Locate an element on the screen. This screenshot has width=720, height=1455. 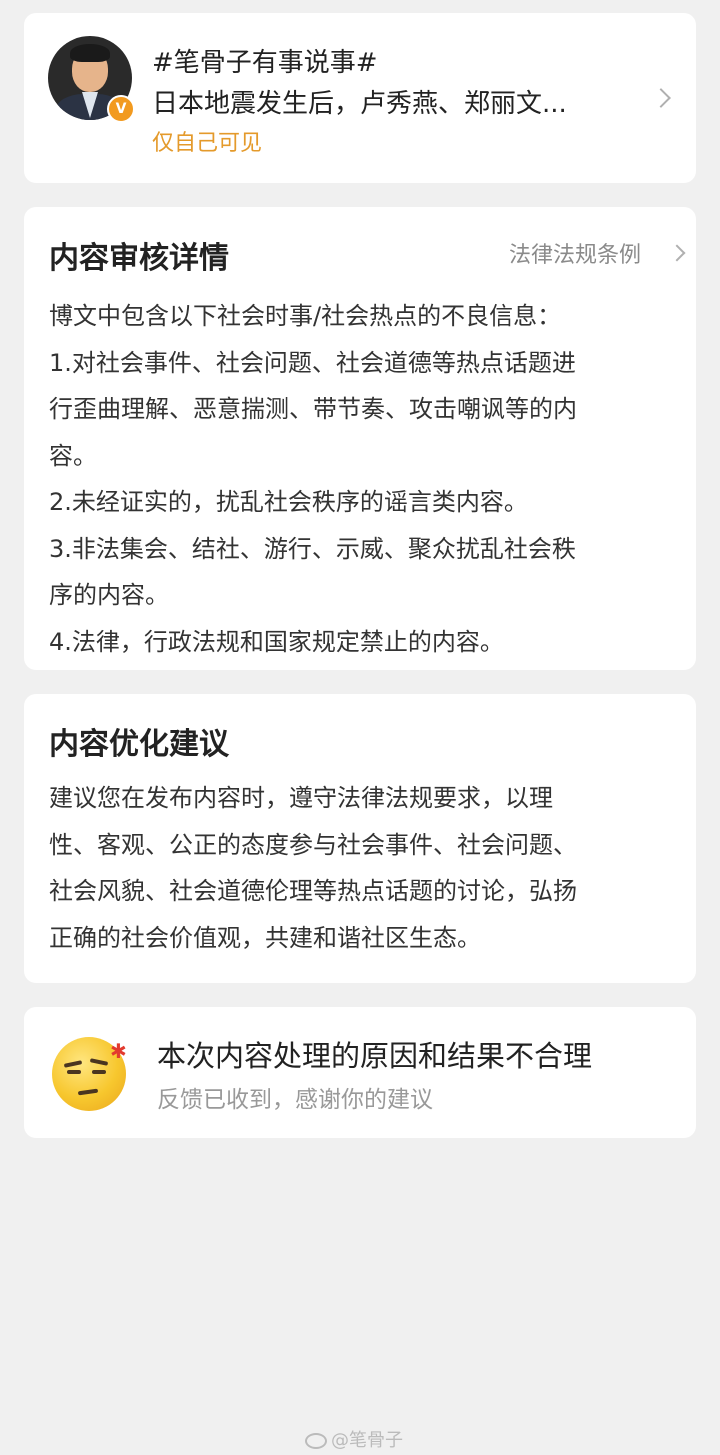
post-card: V #笔骨子有事说事# 日本地震发生后，卢秀燕、郑丽文... 仅自己可见 is located at coordinates (360, 98).